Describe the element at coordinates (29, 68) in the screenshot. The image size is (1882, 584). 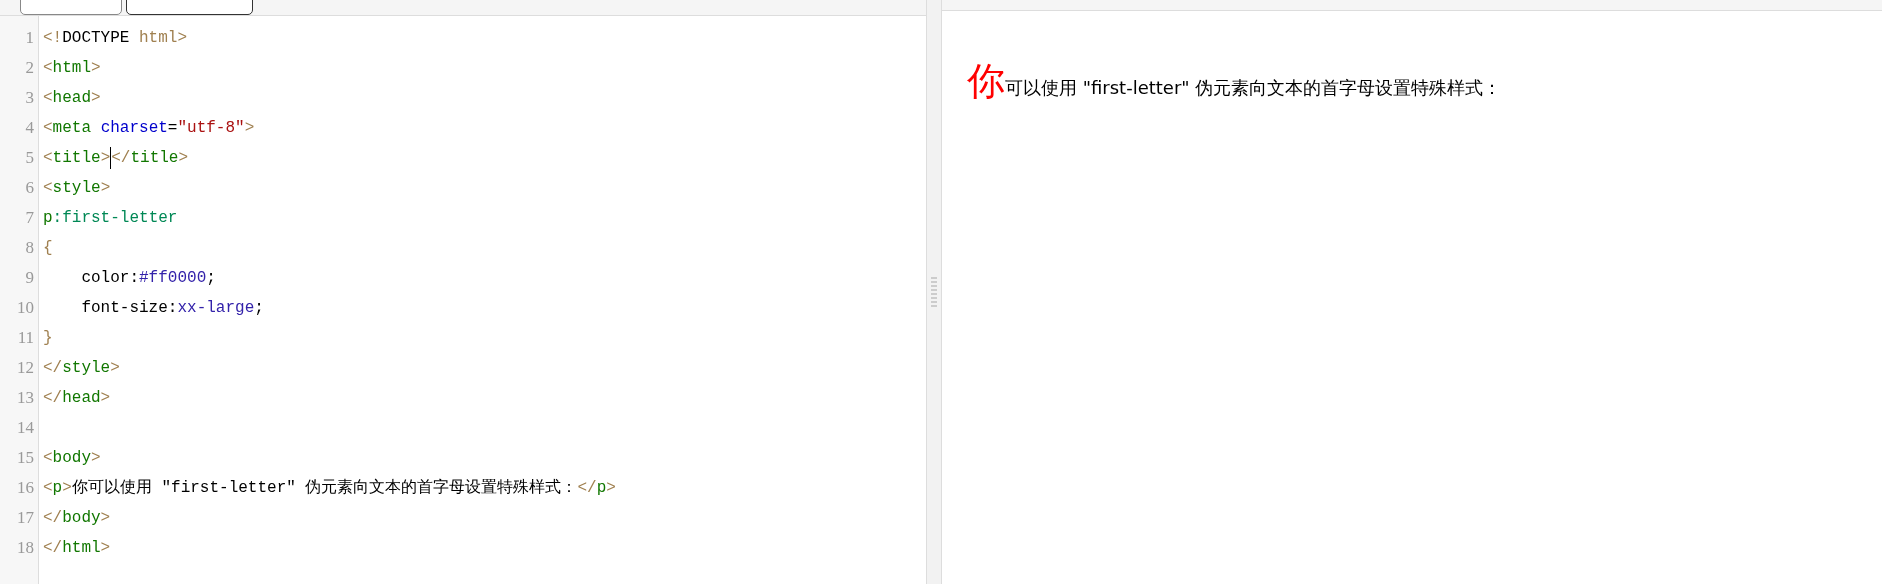
I see `line-number: 2` at that location.